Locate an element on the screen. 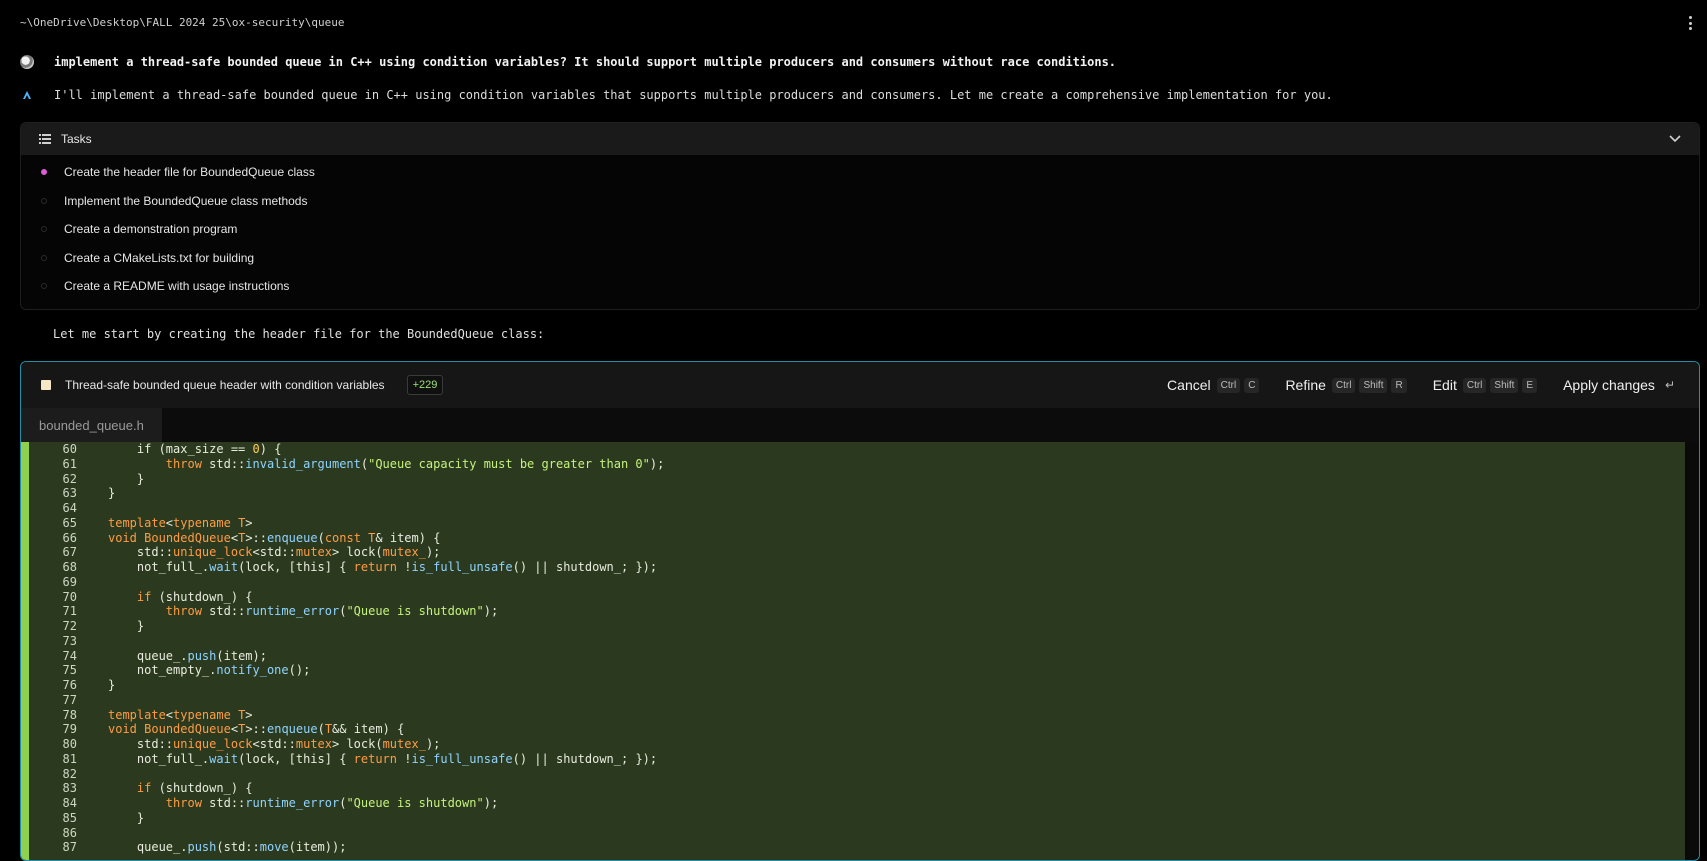 The image size is (1707, 861). apply-changes-button: Apply changes ↵ is located at coordinates (1621, 385).